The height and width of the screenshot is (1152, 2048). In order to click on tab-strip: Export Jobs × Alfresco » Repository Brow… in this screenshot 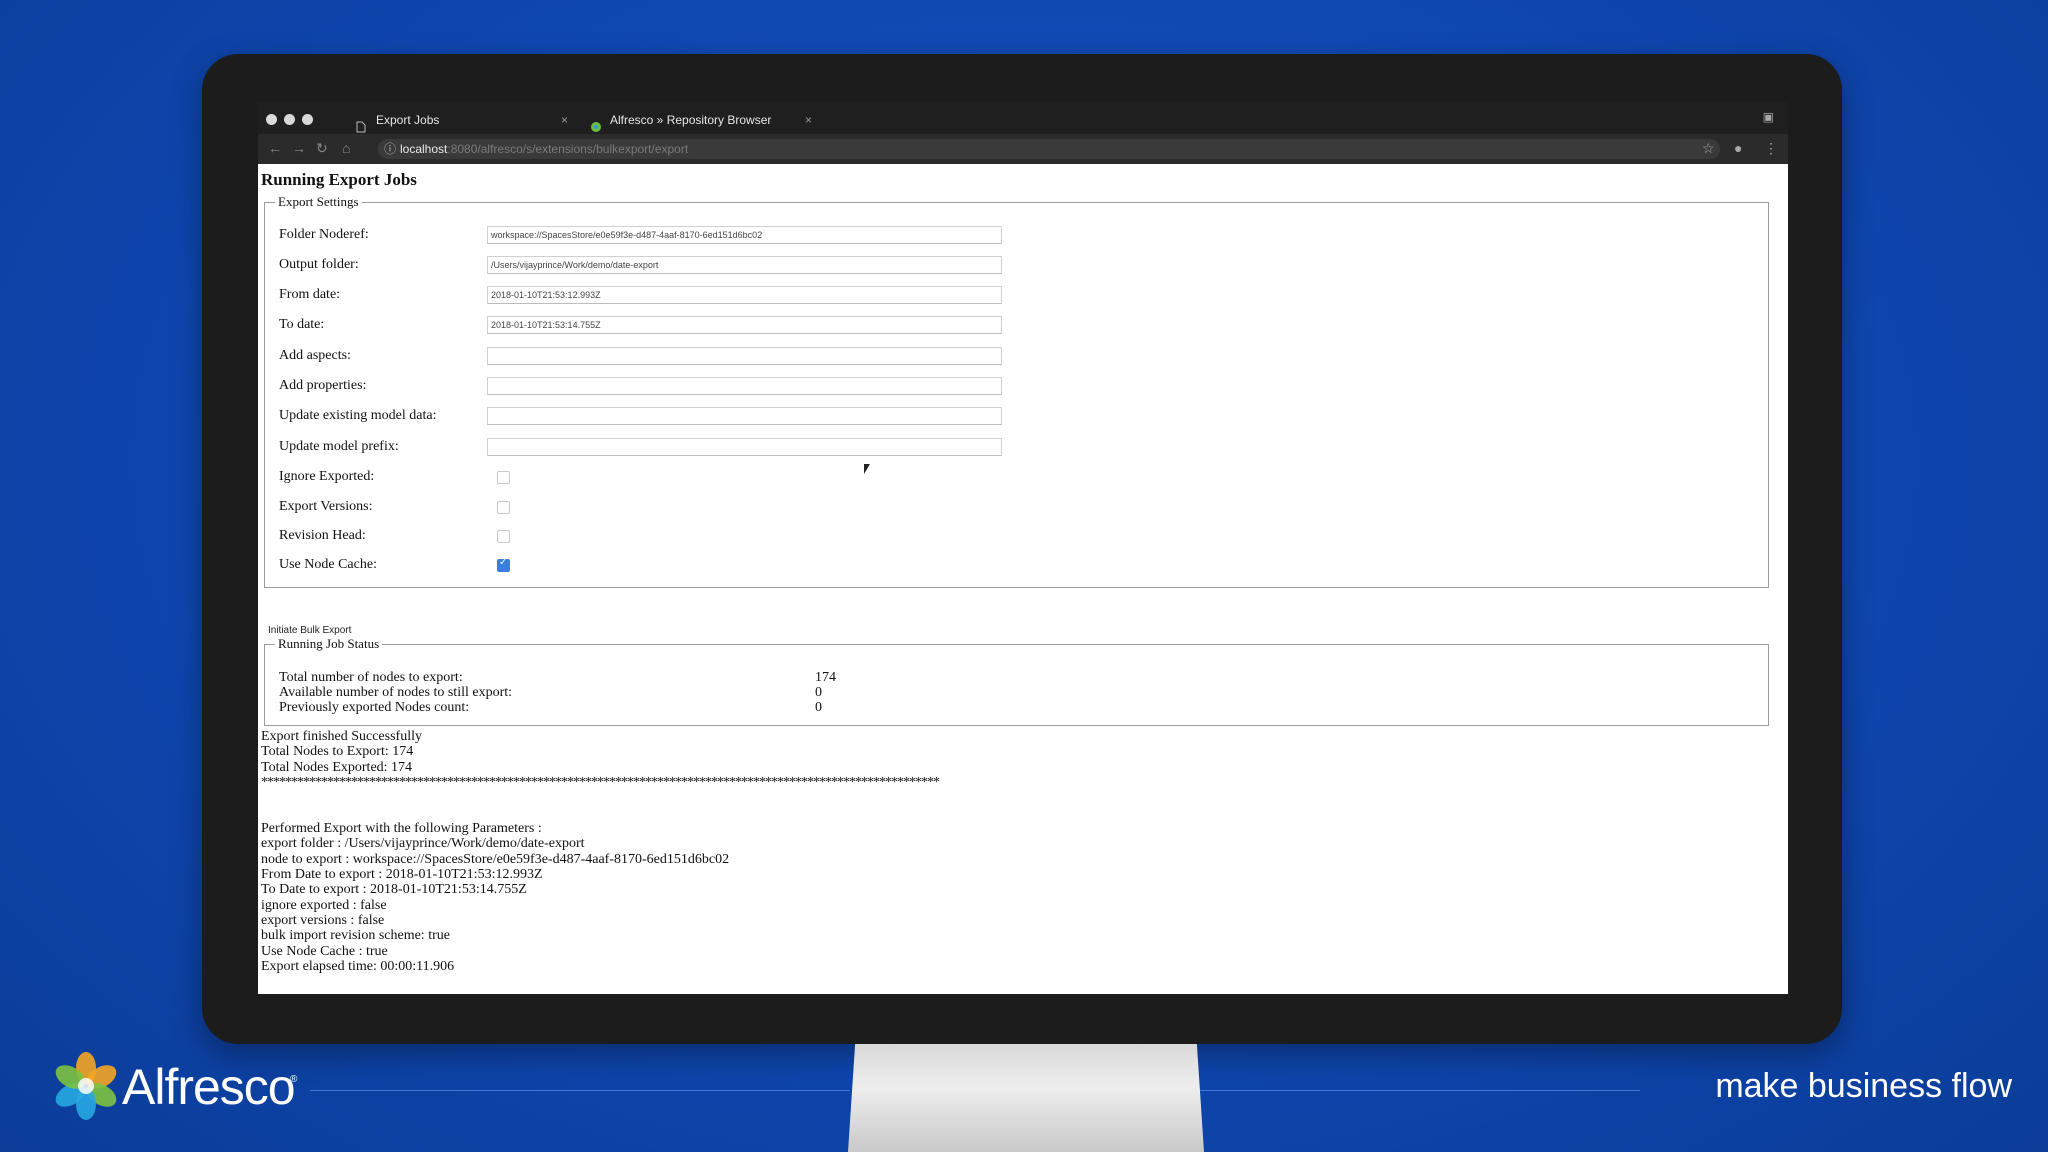, I will do `click(1023, 118)`.